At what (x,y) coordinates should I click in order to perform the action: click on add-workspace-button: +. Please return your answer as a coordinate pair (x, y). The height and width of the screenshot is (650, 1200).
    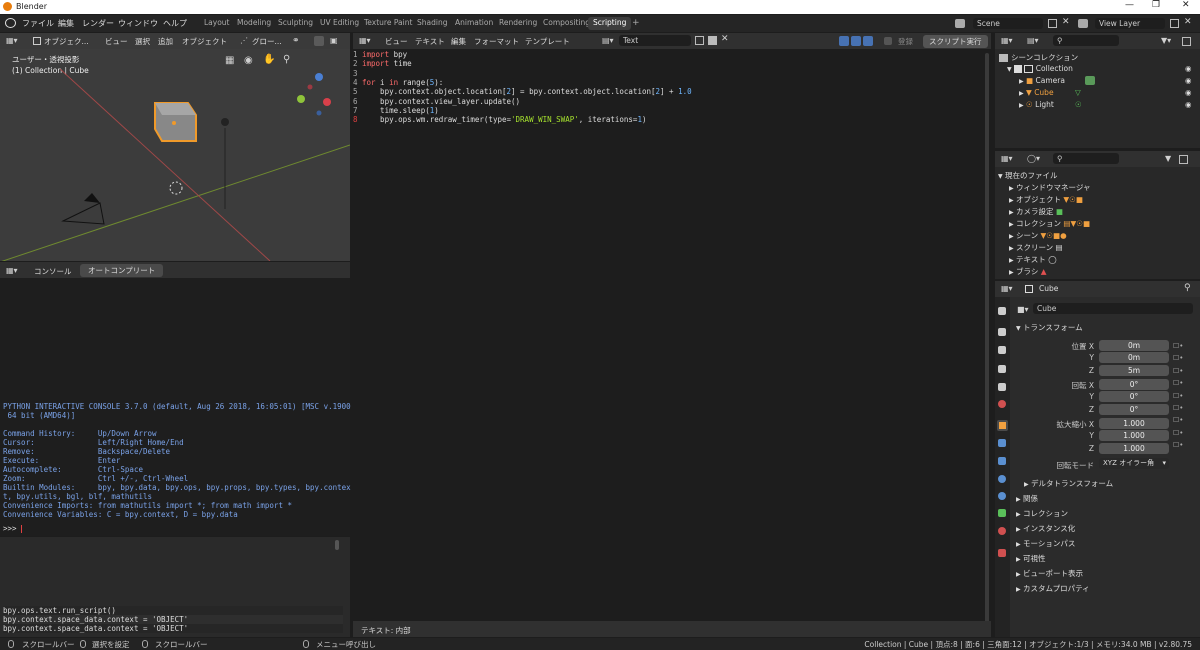
    Looking at the image, I should click on (636, 23).